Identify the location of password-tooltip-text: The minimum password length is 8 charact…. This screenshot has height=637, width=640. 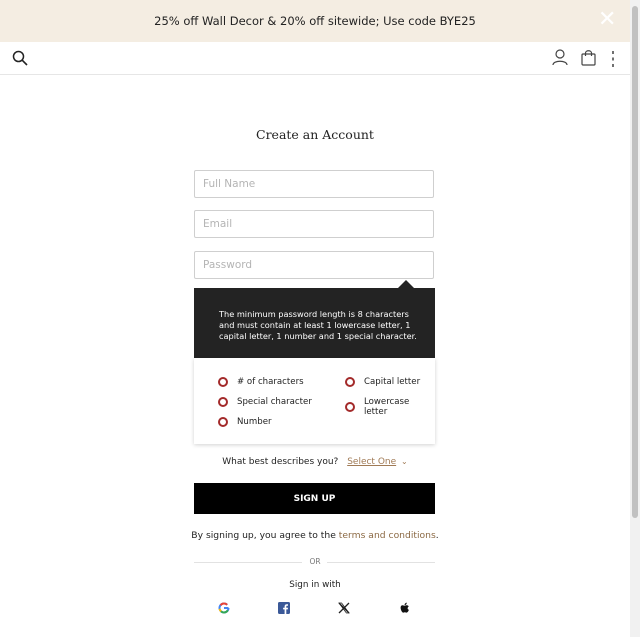
(318, 325).